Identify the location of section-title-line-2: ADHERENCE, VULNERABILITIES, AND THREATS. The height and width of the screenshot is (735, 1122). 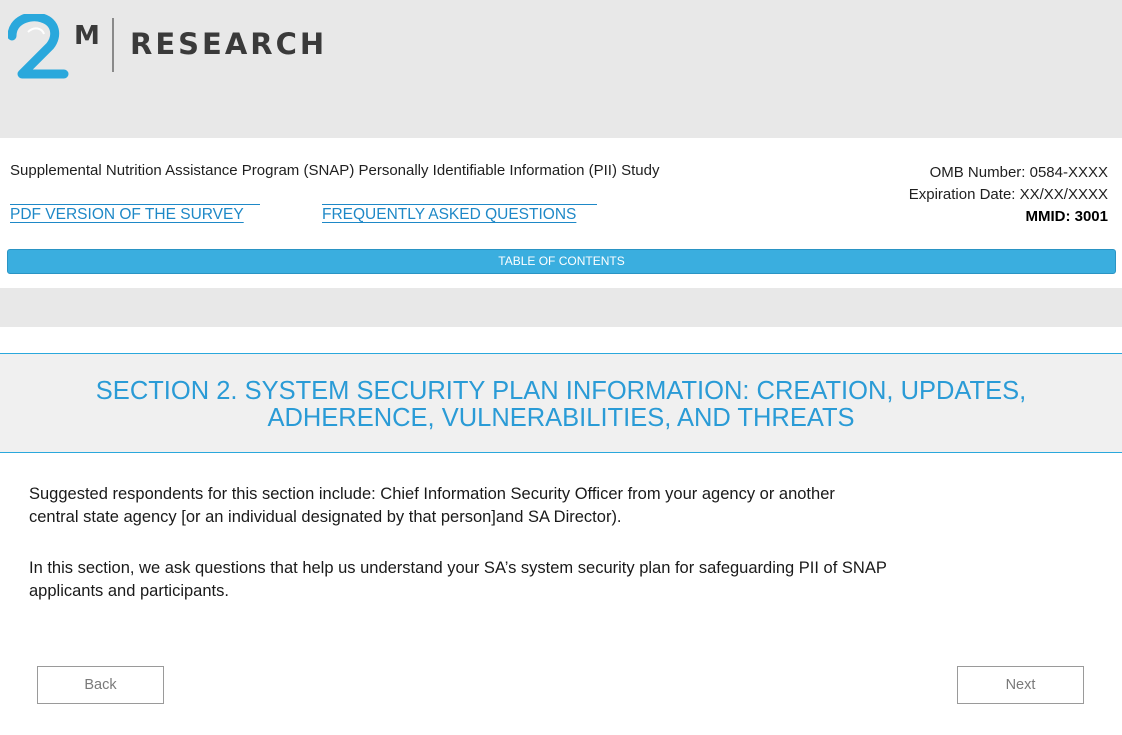
(561, 418).